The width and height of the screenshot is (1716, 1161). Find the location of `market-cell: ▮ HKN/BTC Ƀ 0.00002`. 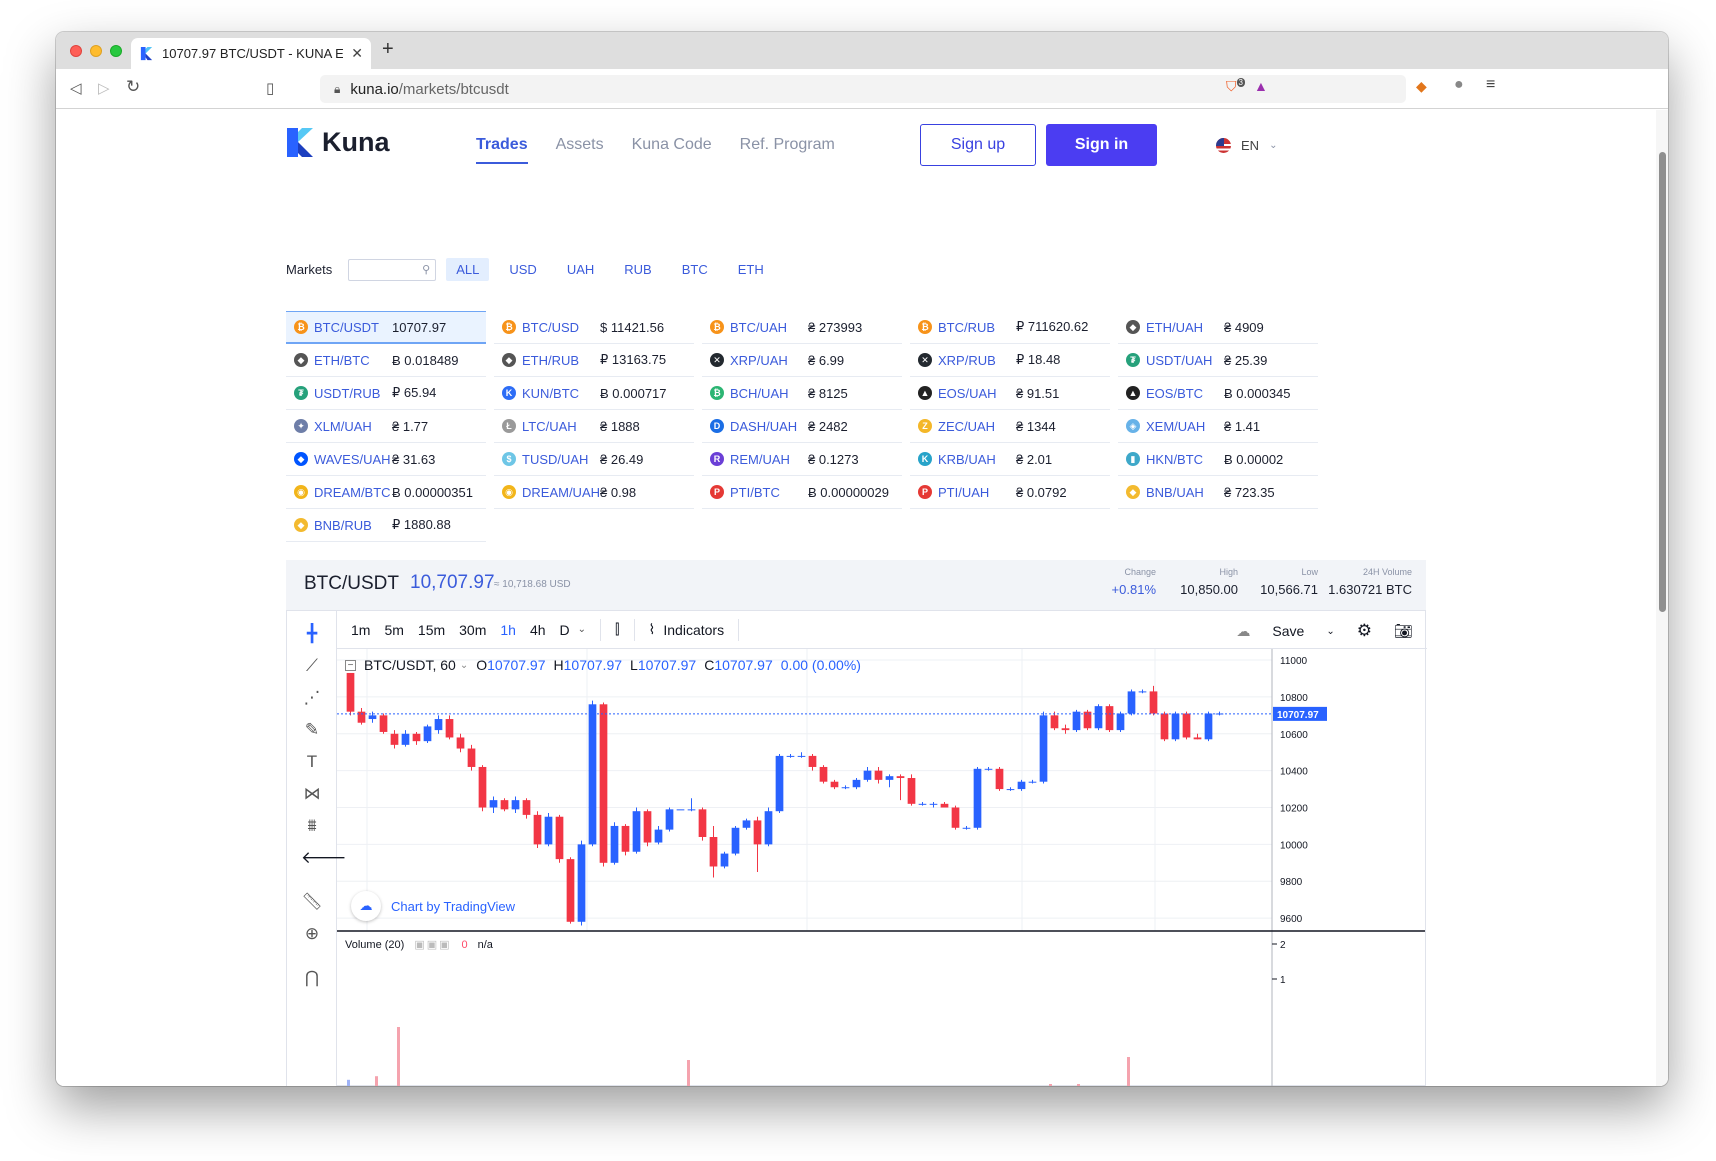

market-cell: ▮ HKN/BTC Ƀ 0.00002 is located at coordinates (1218, 459).